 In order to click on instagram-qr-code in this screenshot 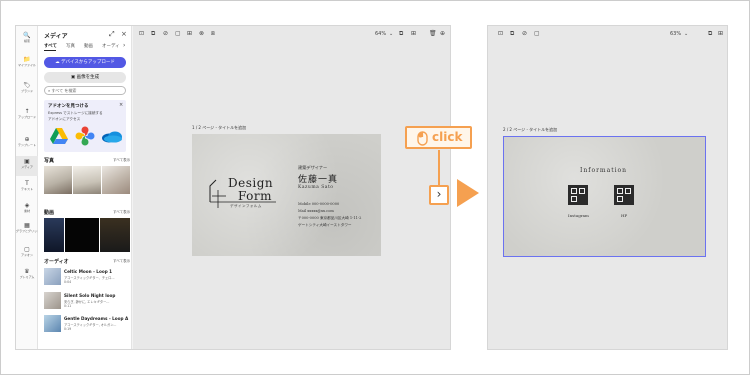, I will do `click(578, 195)`.